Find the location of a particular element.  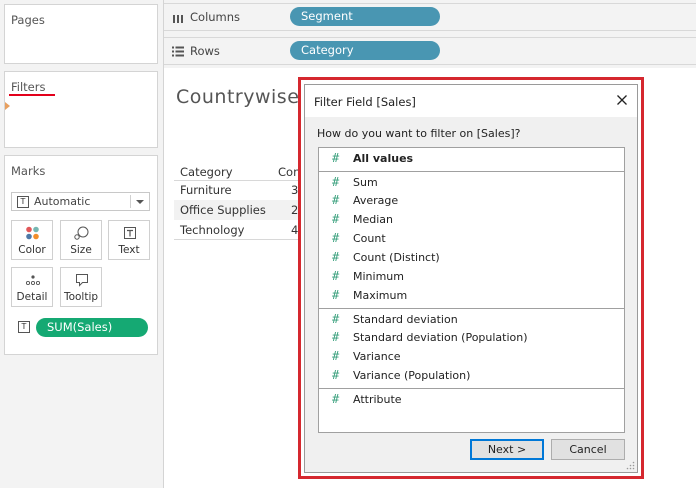

detail-icon is located at coordinates (33, 280).